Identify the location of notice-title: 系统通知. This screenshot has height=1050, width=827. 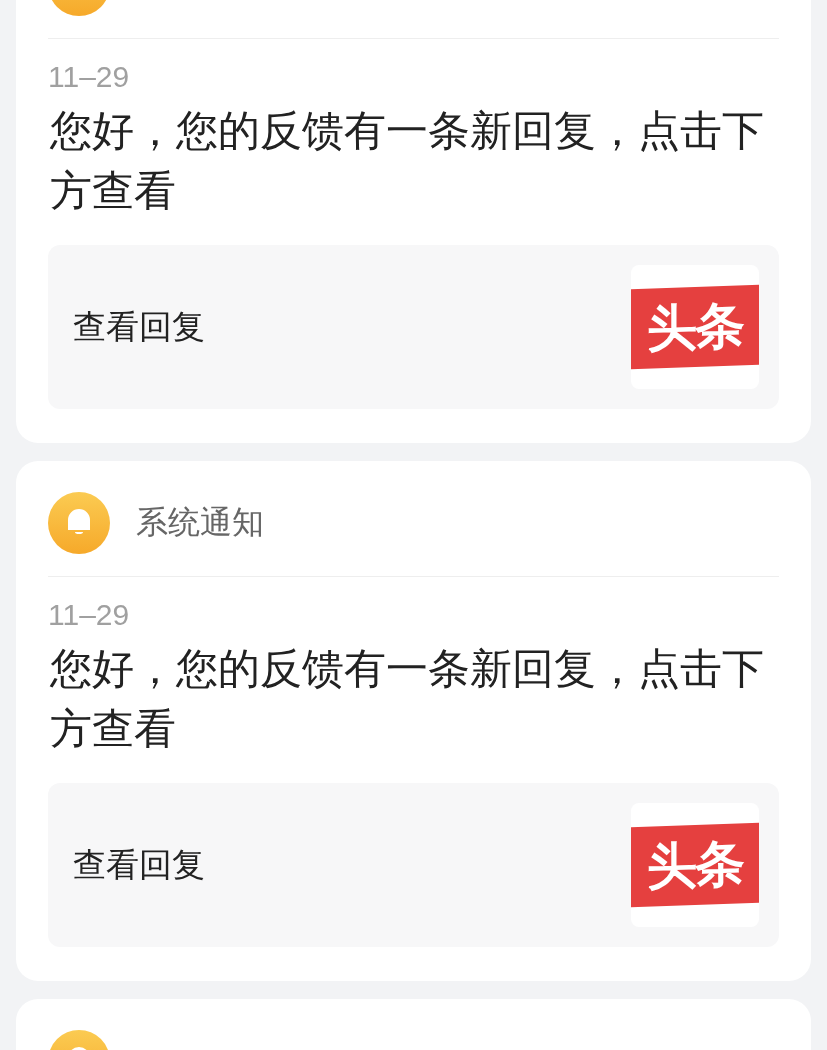
(200, 522).